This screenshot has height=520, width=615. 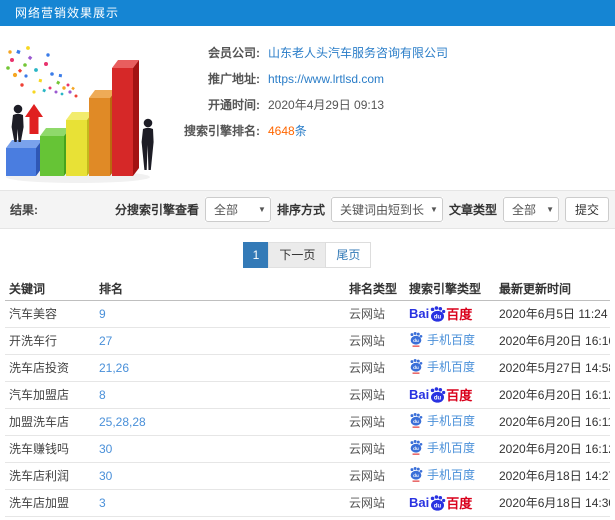 I want to click on keyword-cell: 洗车赚钱吗, so click(x=50, y=449).